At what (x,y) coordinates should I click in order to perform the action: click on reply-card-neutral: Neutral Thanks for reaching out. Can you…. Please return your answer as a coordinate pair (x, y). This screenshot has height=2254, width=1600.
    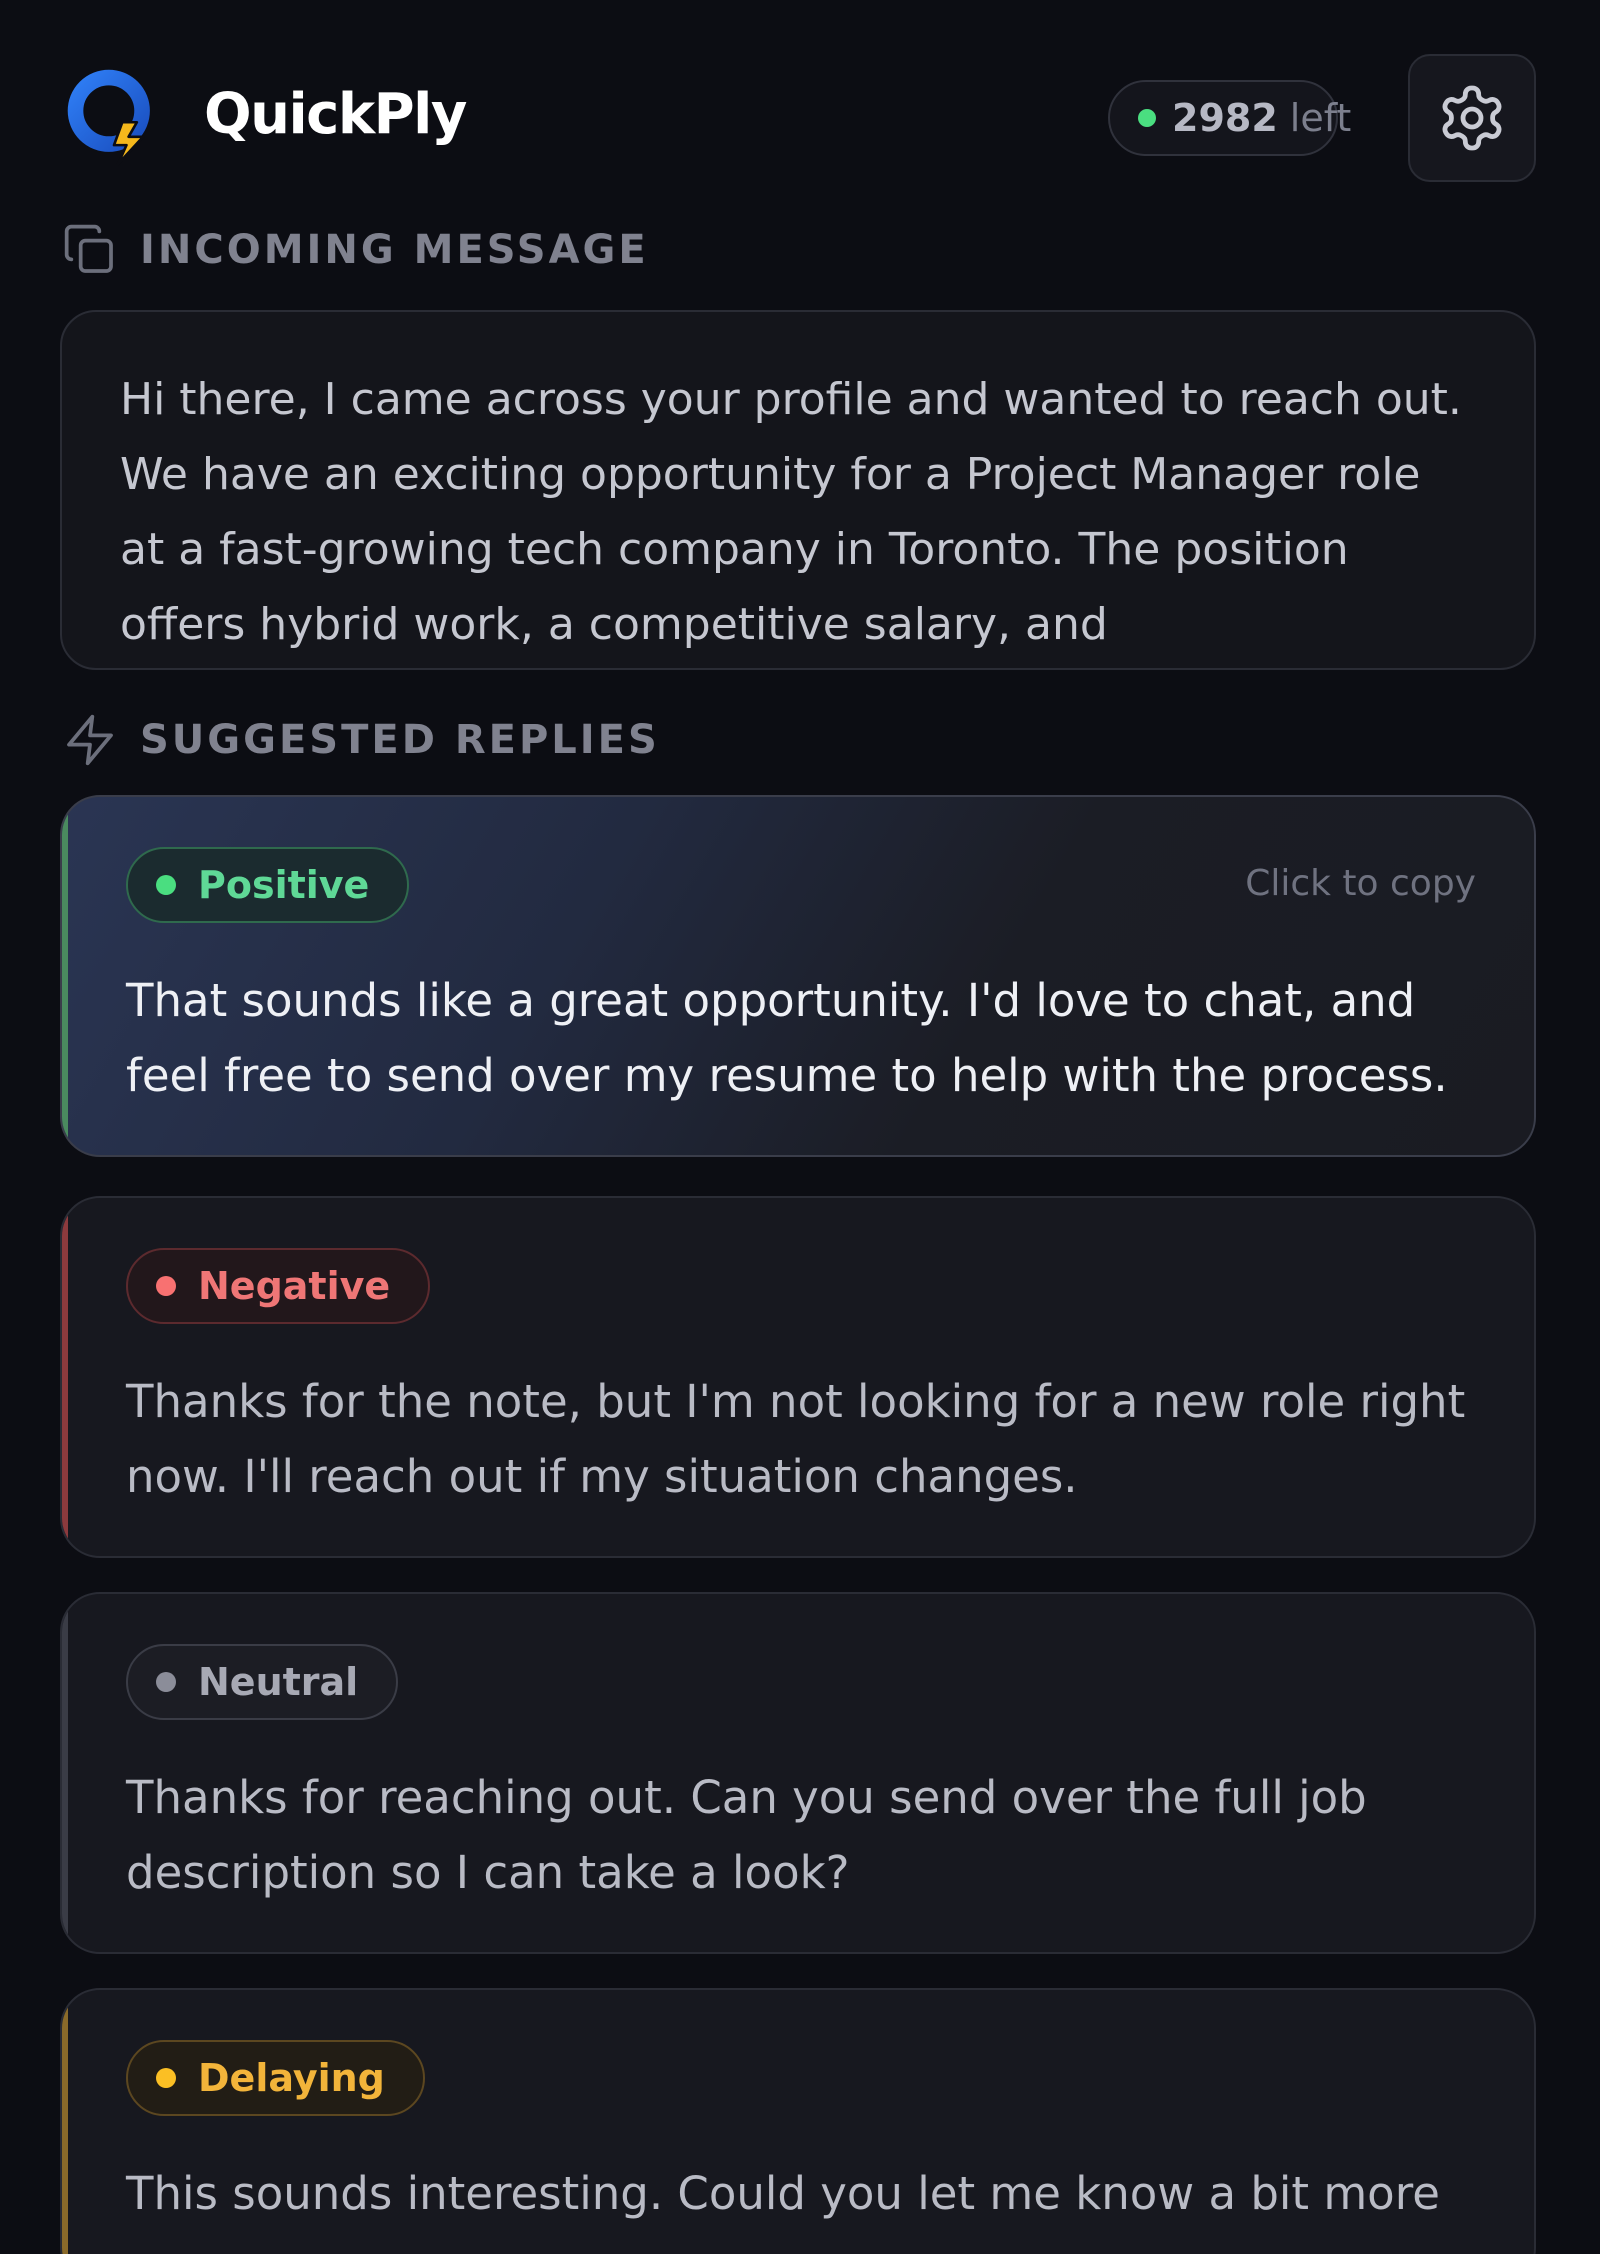
    Looking at the image, I should click on (798, 1773).